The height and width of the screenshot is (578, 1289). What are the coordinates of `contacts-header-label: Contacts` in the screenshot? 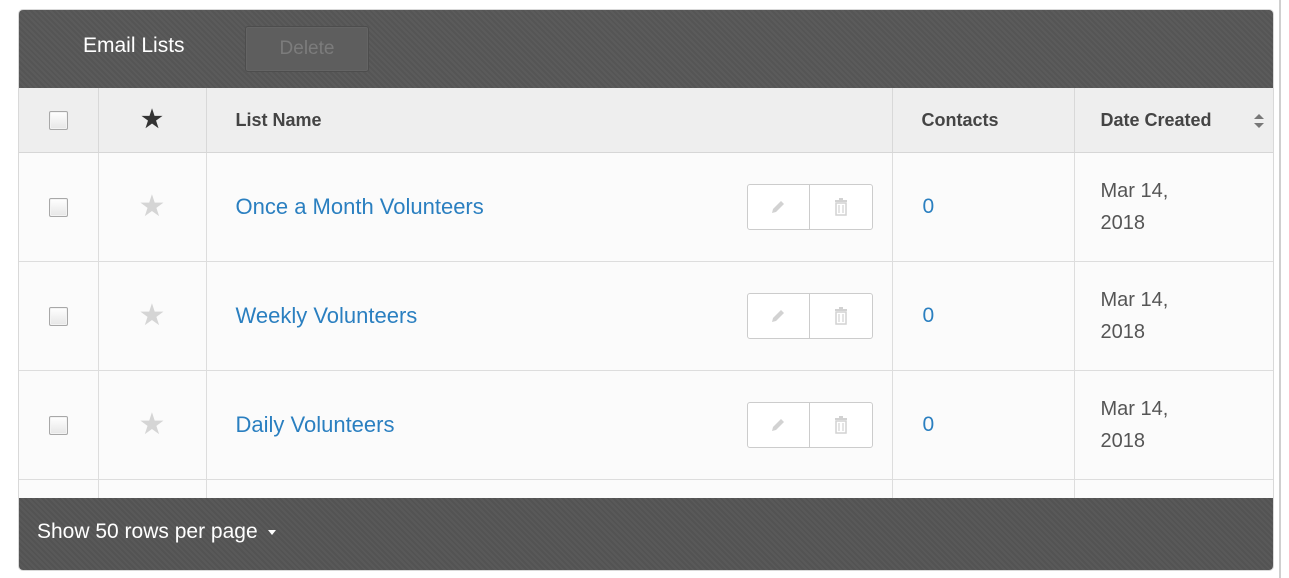 It's located at (960, 120).